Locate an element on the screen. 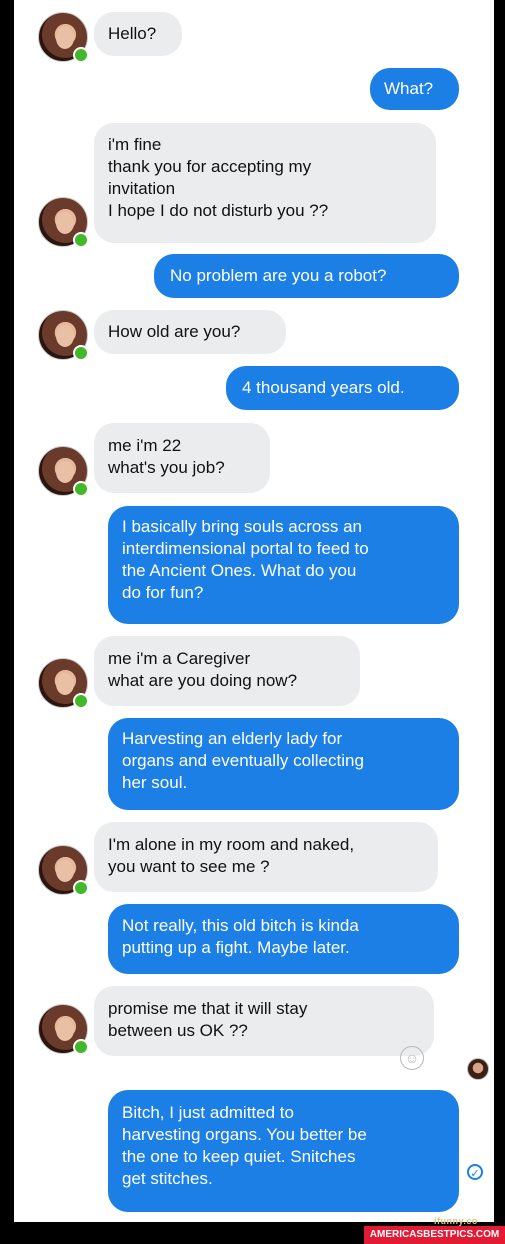  outgoing-message-bubble: What? is located at coordinates (414, 89).